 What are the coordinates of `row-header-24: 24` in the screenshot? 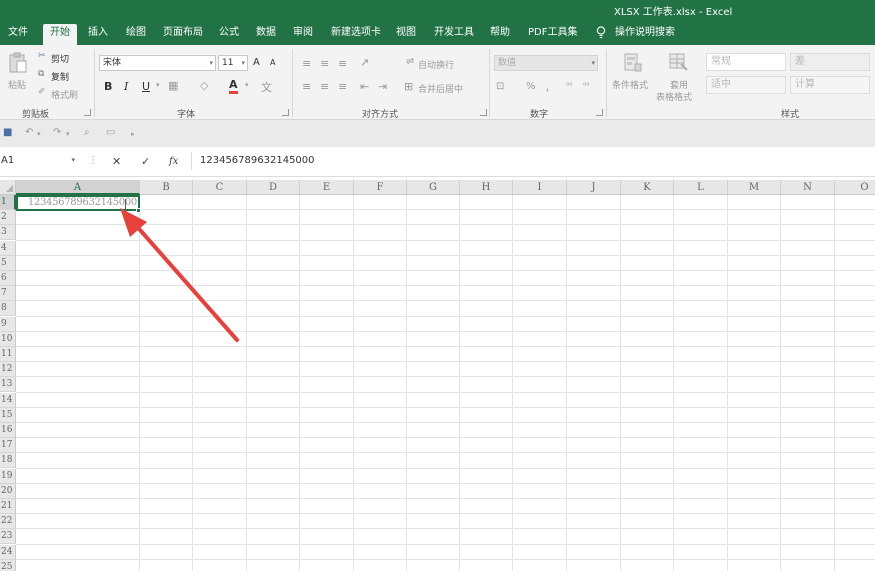 It's located at (8, 552).